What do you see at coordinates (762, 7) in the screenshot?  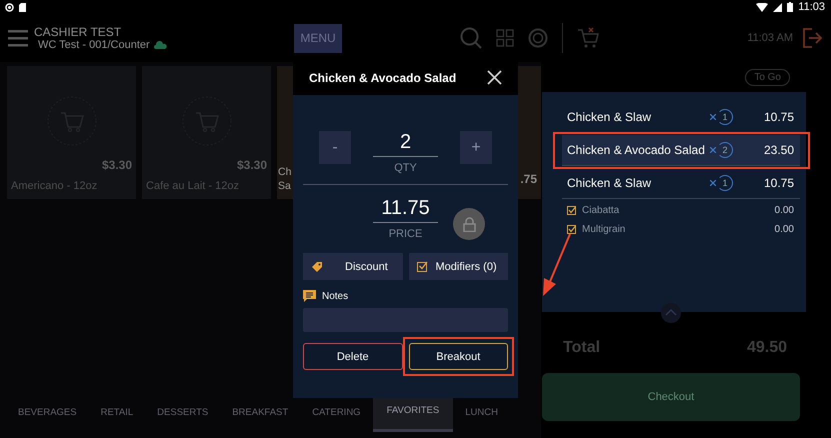 I see `wifi-icon` at bounding box center [762, 7].